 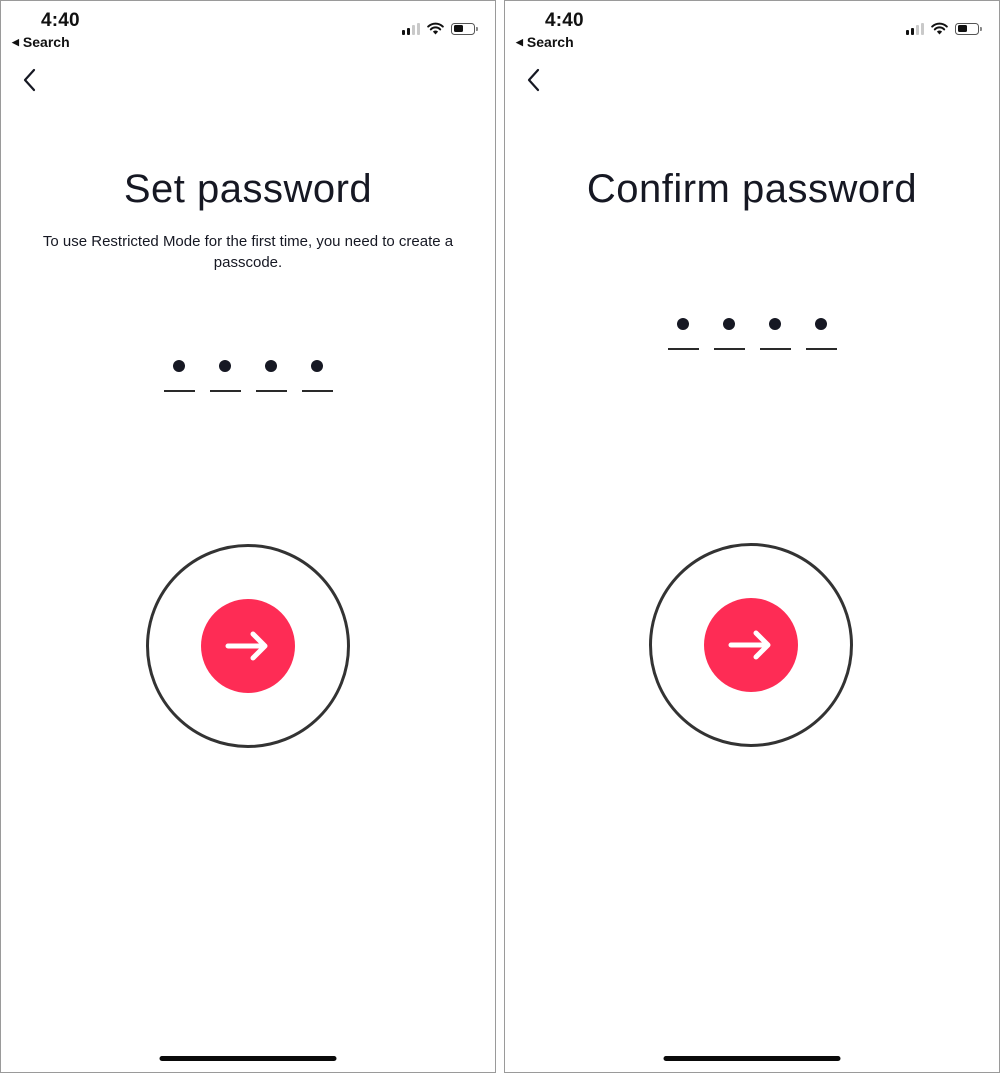 What do you see at coordinates (752, 189) in the screenshot?
I see `page-title: Confirm password` at bounding box center [752, 189].